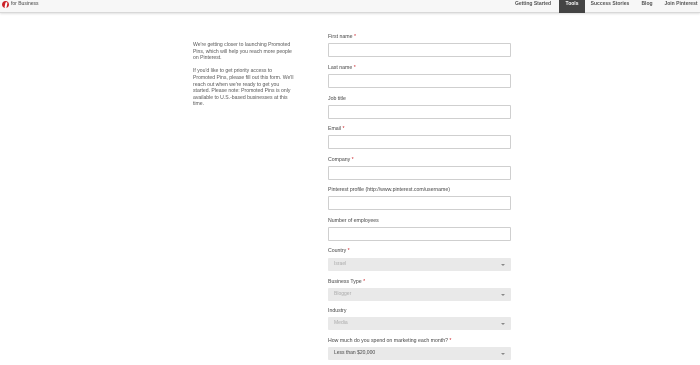 The height and width of the screenshot is (365, 700). Describe the element at coordinates (419, 50) in the screenshot. I see `first-name-input` at that location.